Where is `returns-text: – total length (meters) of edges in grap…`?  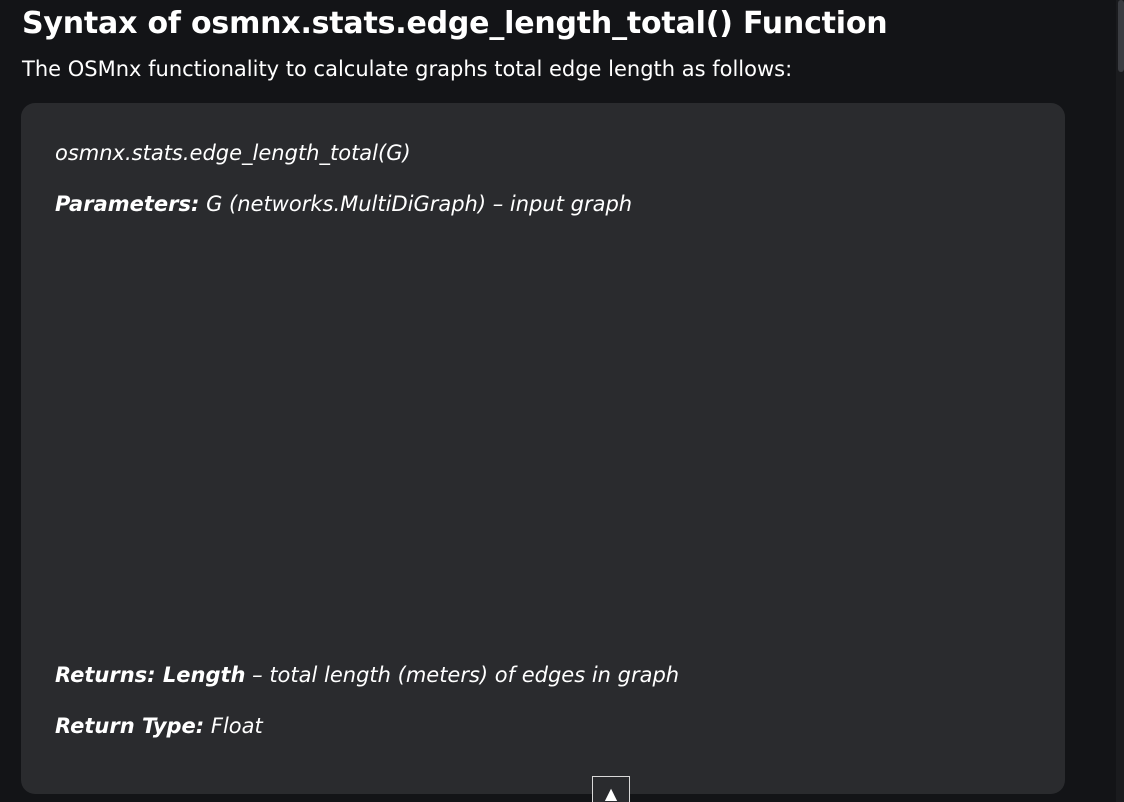 returns-text: – total length (meters) of edges in grap… is located at coordinates (462, 675).